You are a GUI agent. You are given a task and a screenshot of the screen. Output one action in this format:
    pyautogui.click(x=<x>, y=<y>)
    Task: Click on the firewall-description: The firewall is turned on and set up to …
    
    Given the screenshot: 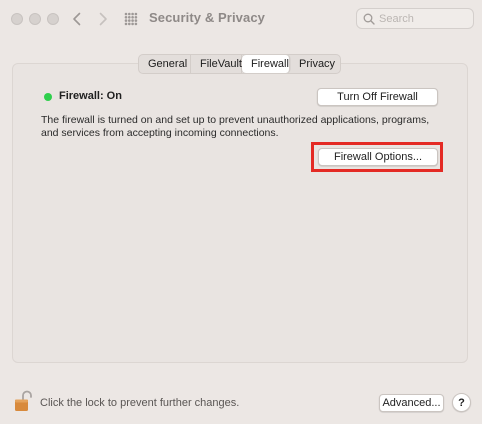 What is the action you would take?
    pyautogui.click(x=235, y=126)
    